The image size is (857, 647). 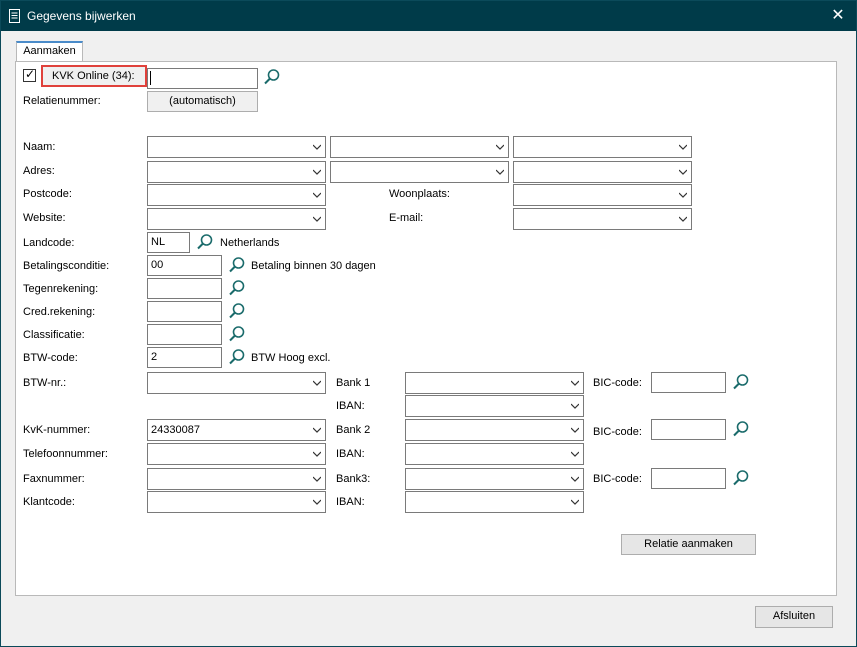 I want to click on checkmark-icon: ✓, so click(x=30, y=74).